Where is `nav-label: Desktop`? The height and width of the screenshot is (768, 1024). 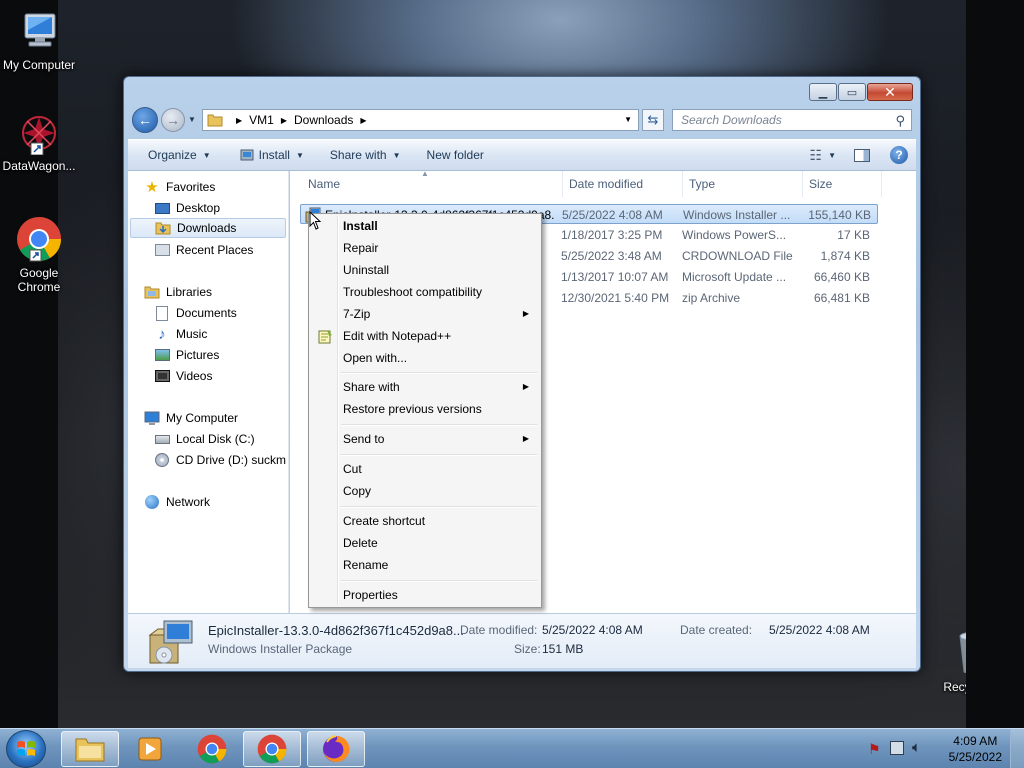
nav-label: Desktop is located at coordinates (198, 208).